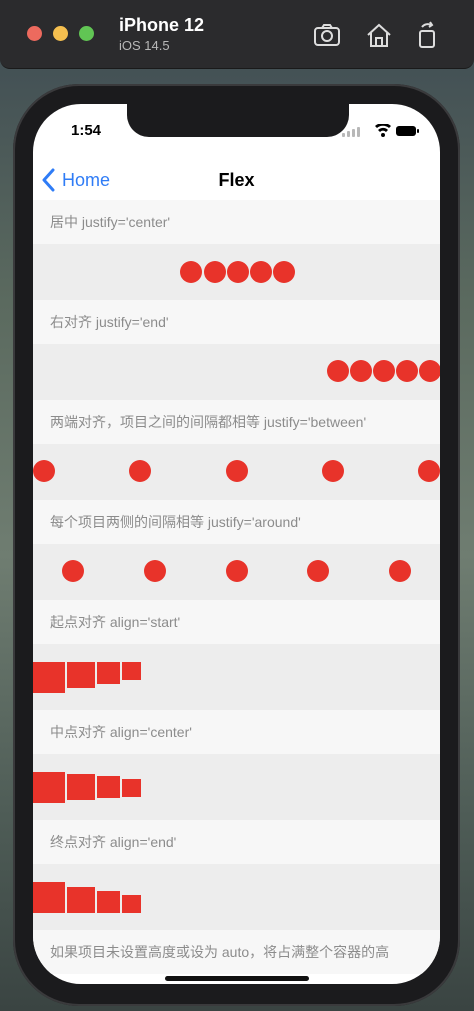  I want to click on navigation-bar: Home Flex, so click(236, 181).